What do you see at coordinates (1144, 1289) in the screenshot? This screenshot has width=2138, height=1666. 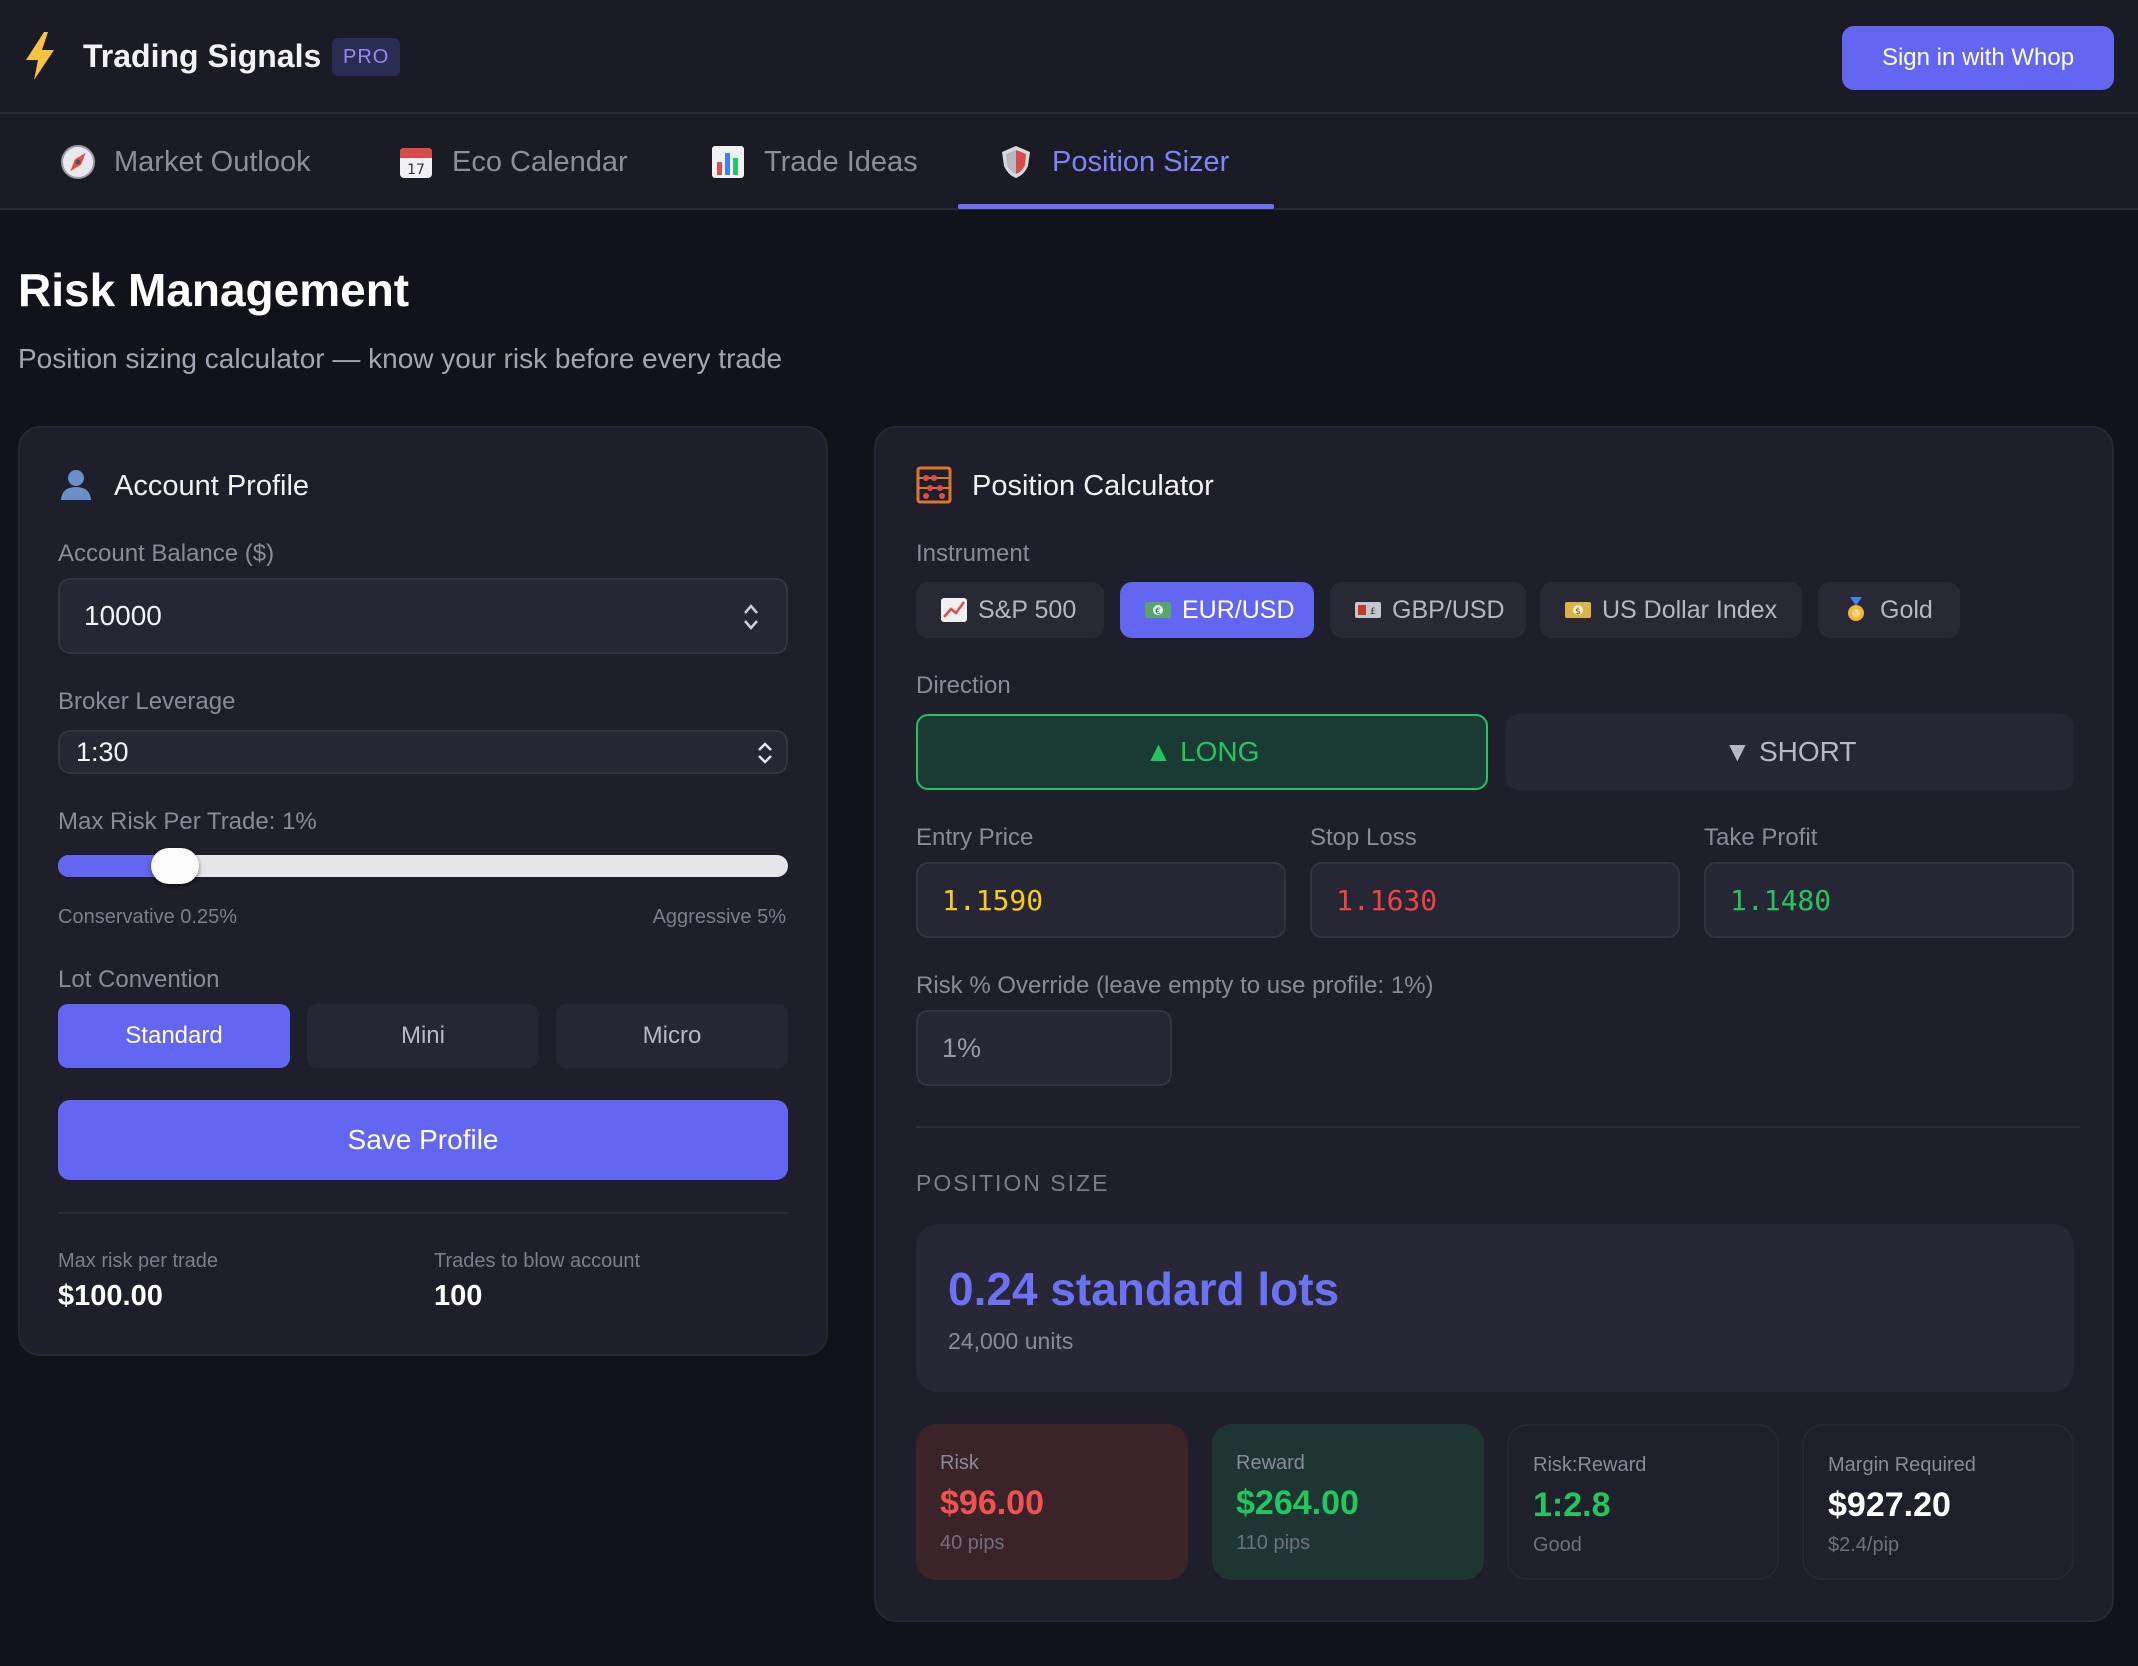 I see `lots-result: 0.24 standard lots` at bounding box center [1144, 1289].